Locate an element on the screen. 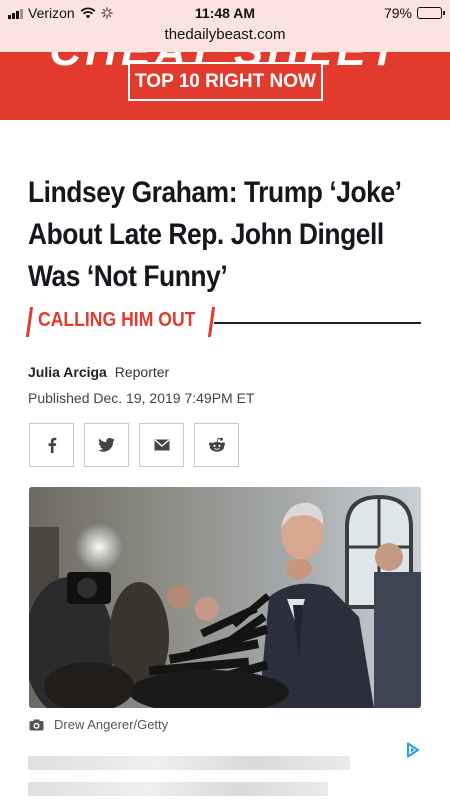 This screenshot has height=800, width=450. photo-credit-text: Drew Angerer/Getty is located at coordinates (111, 724).